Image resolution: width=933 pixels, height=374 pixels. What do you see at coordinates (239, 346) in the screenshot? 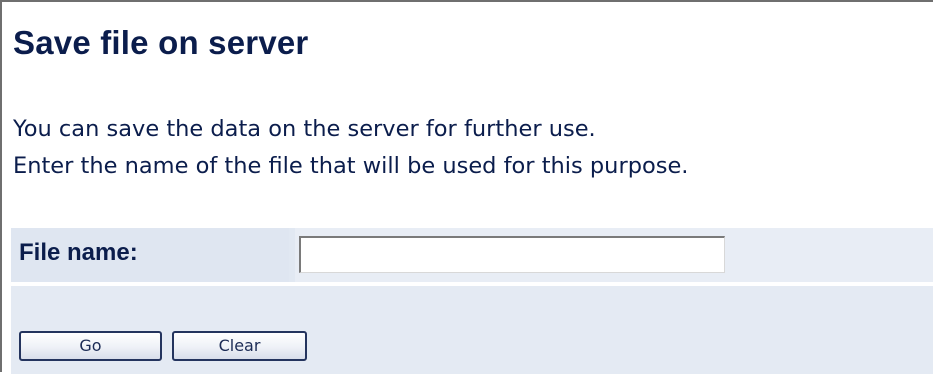
I see `clear-button: Clear` at bounding box center [239, 346].